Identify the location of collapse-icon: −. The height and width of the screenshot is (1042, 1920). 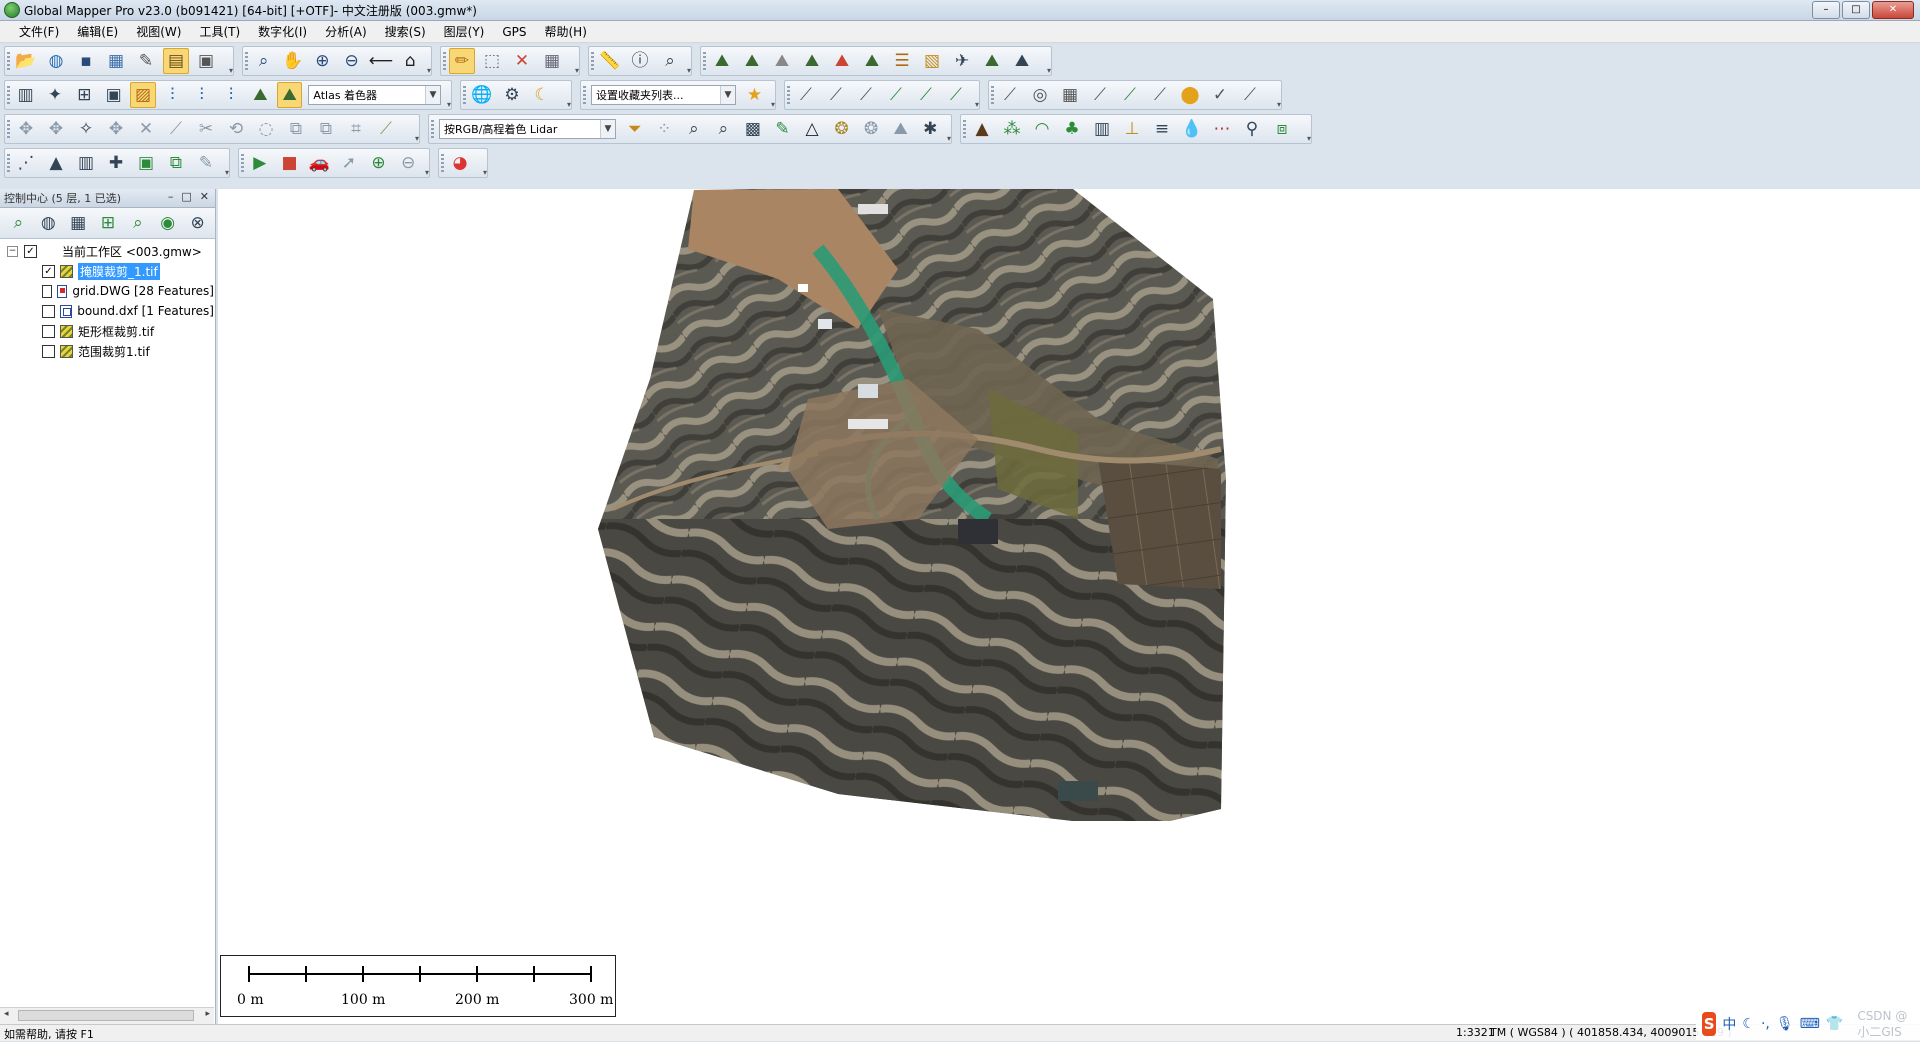
(12, 251).